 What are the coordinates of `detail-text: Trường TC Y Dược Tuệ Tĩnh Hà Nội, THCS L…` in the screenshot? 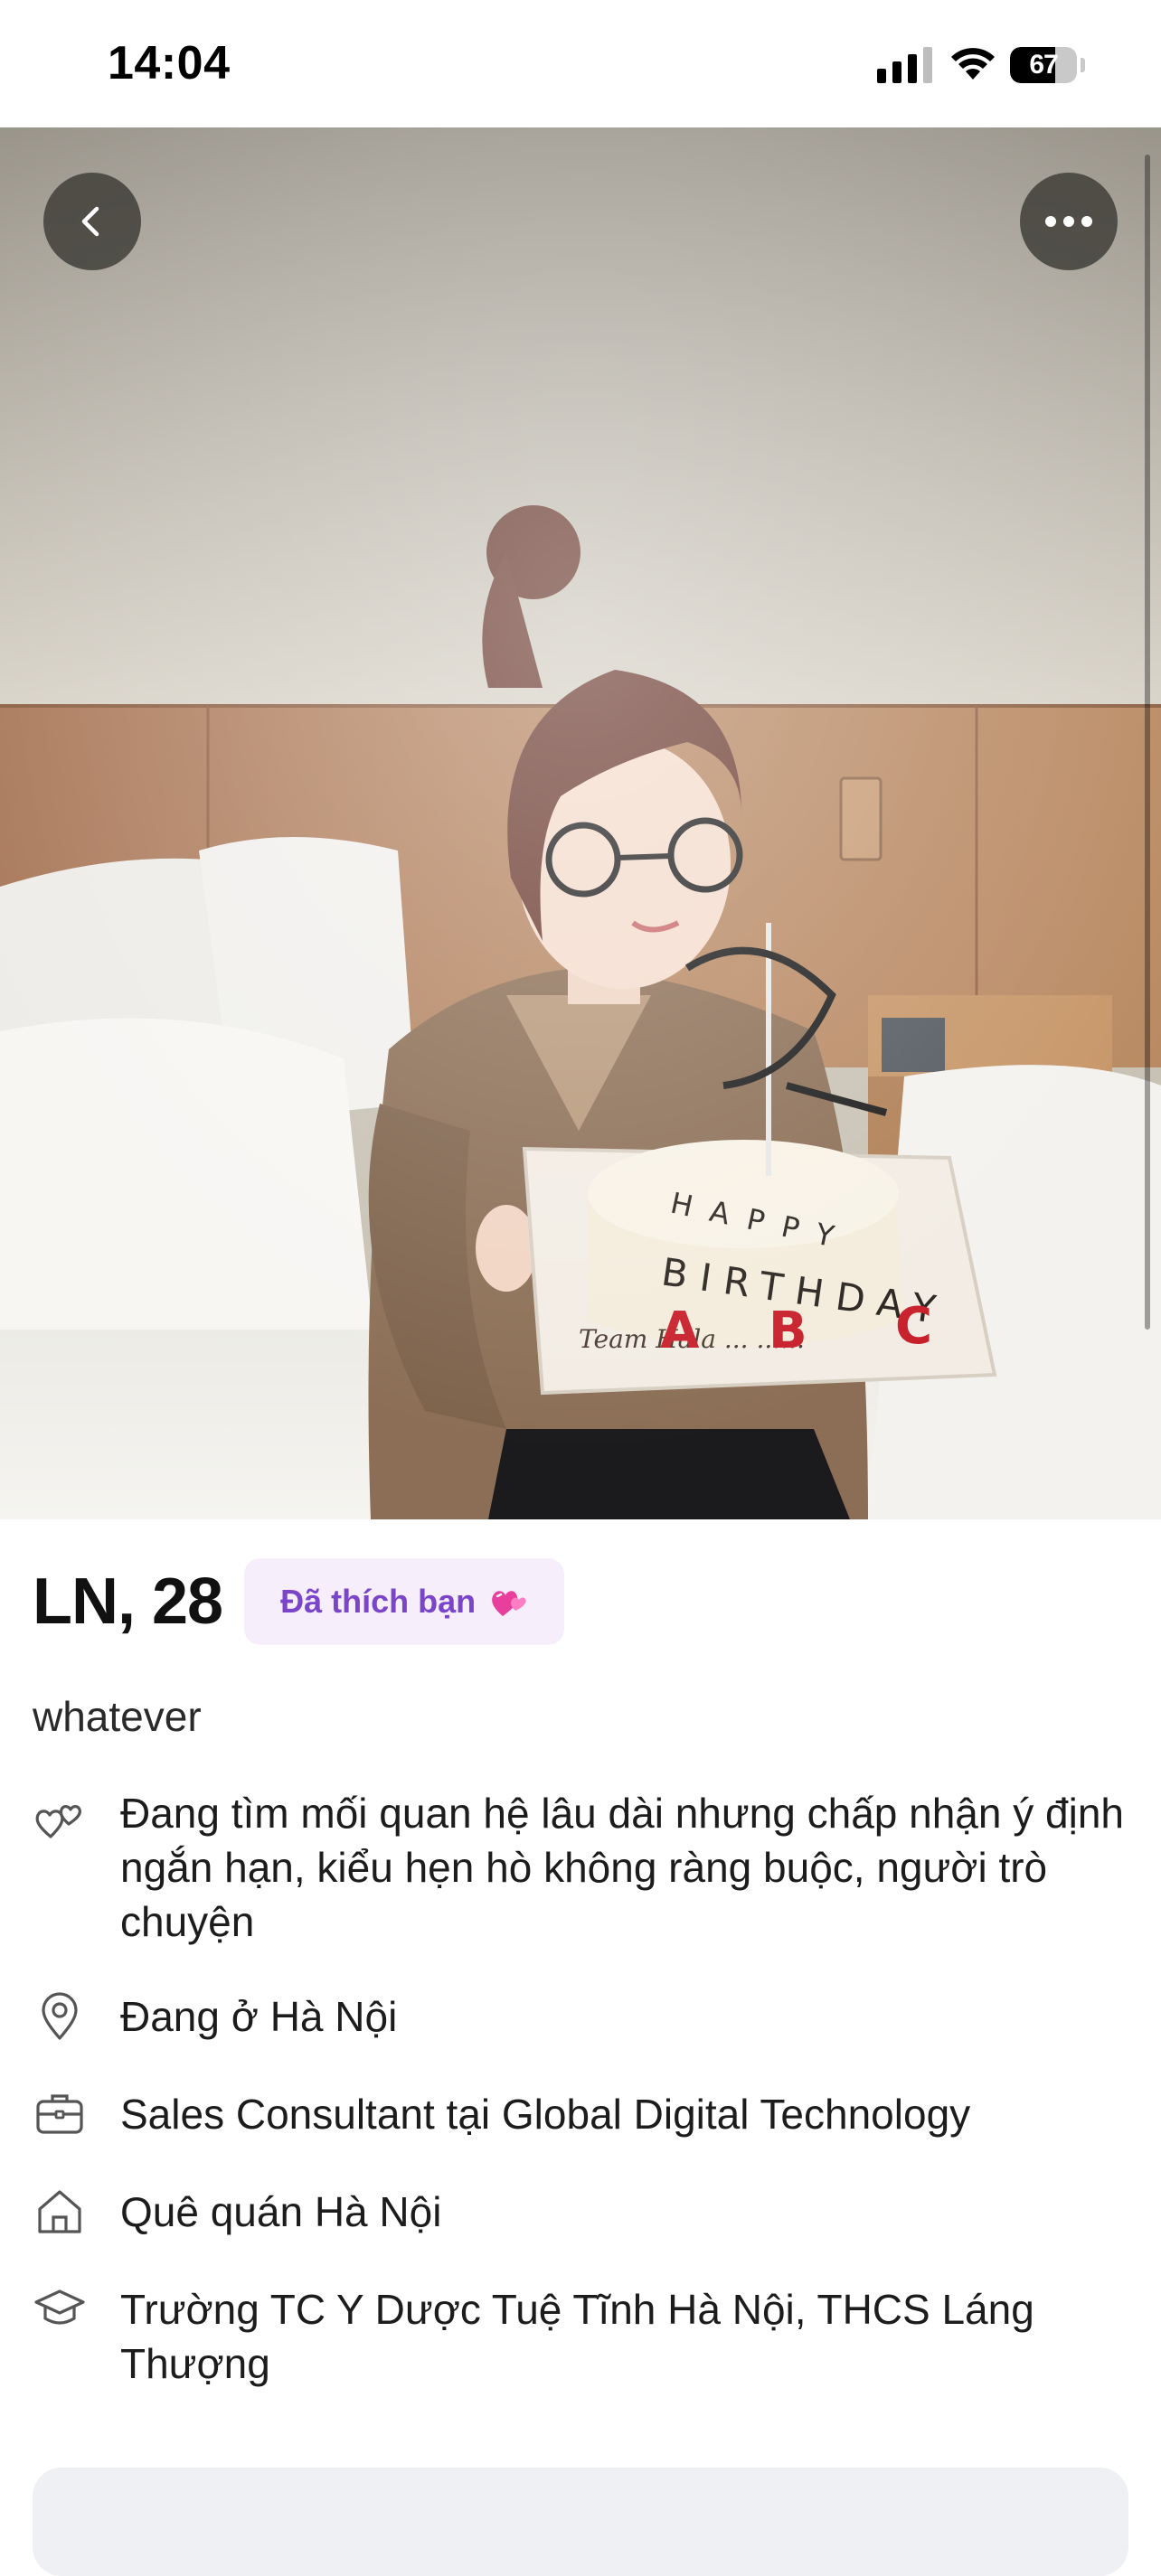 It's located at (577, 2337).